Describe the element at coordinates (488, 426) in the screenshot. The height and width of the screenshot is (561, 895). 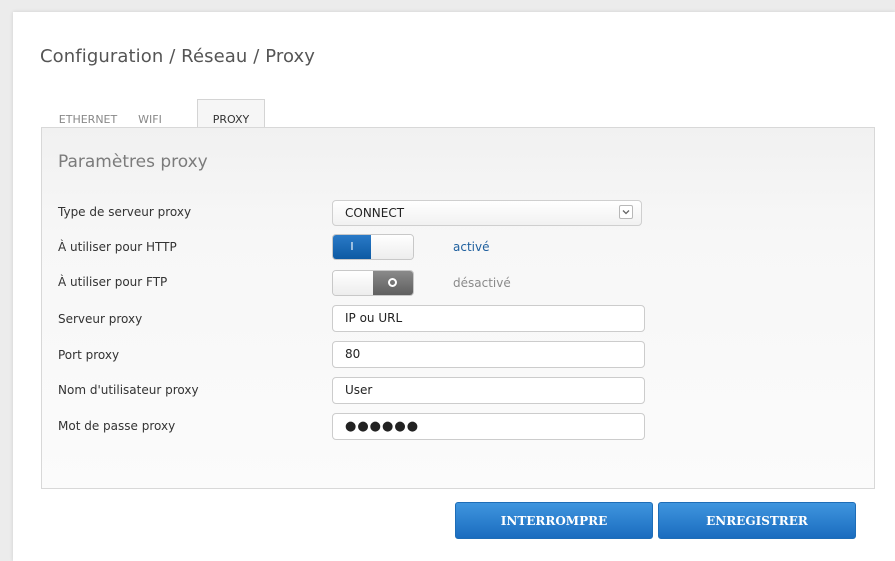
I see `proxy-password-input: ●●●●●●` at that location.